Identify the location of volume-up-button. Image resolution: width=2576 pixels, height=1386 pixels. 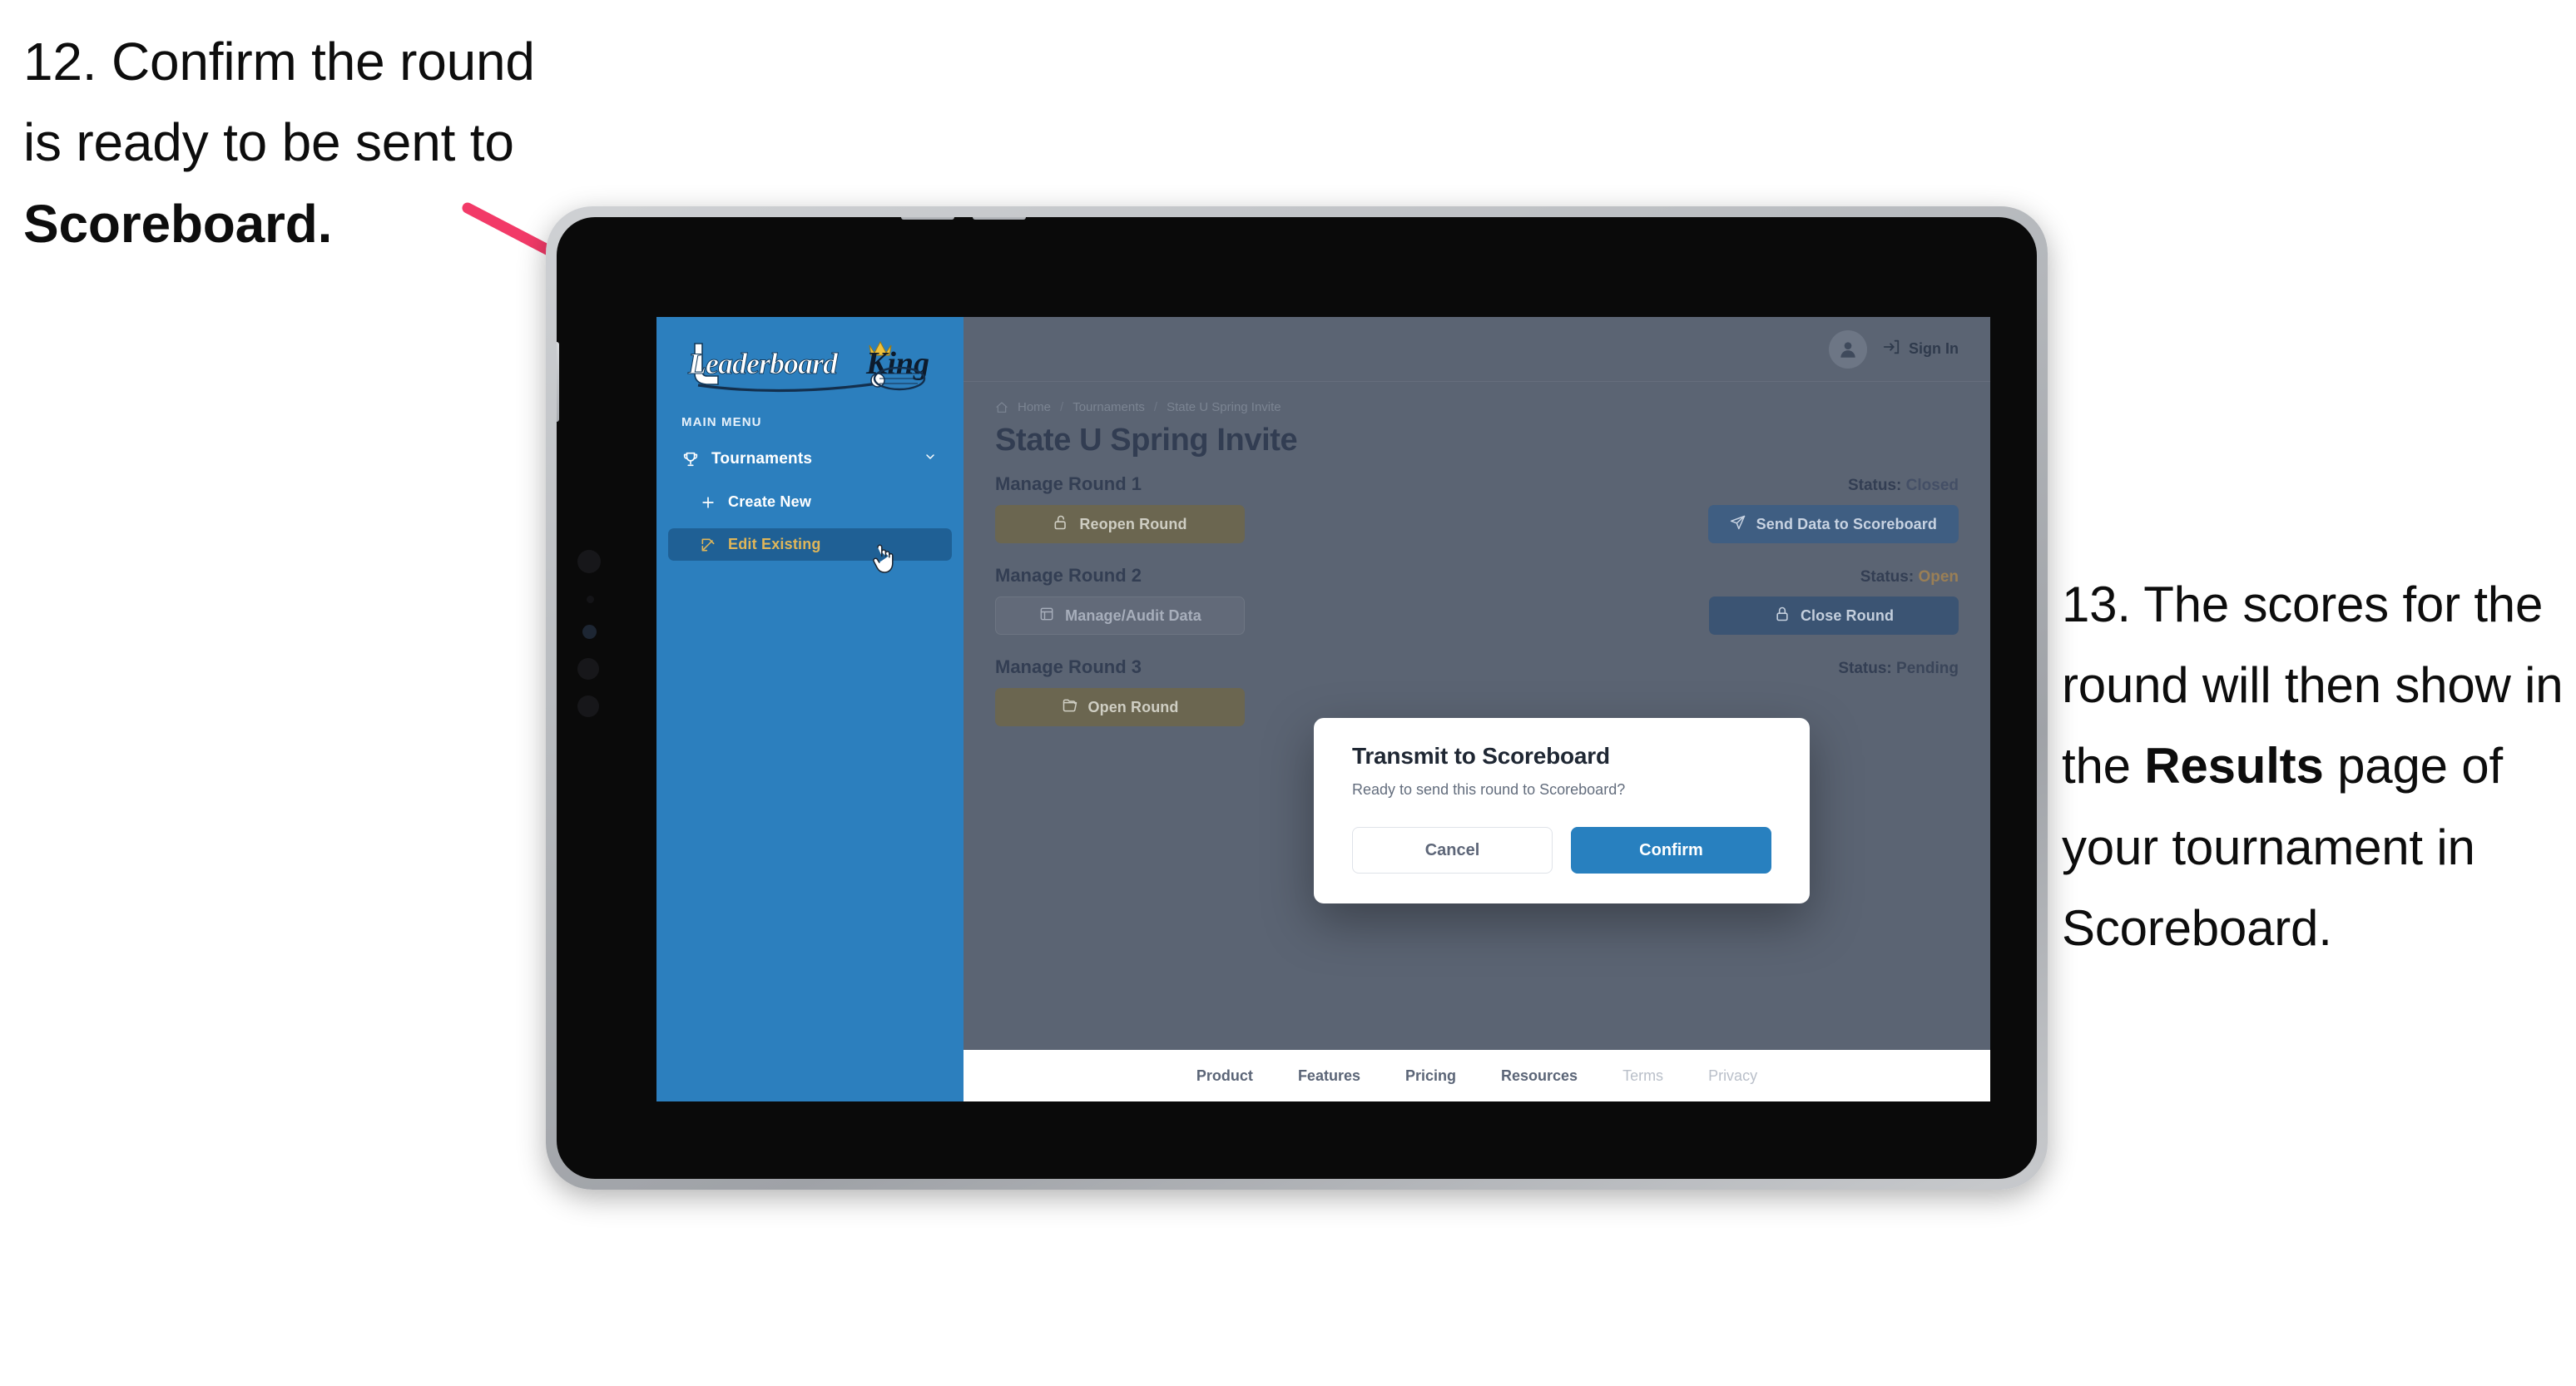
(927, 219).